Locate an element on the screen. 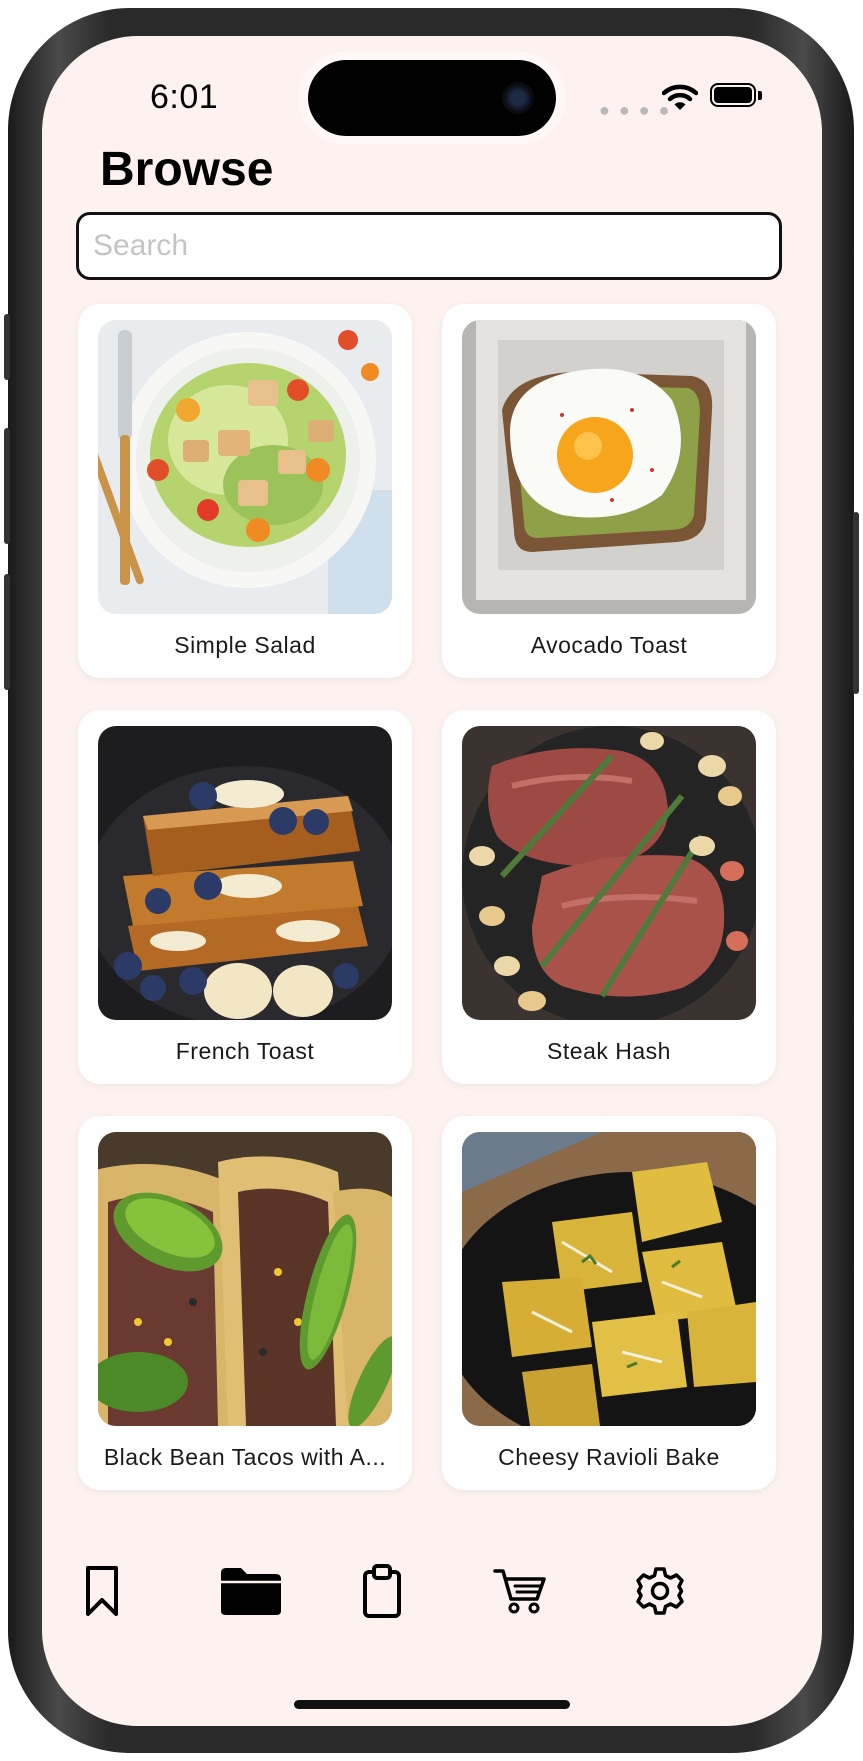 The image size is (863, 1761). recipe-title: Steak Hash is located at coordinates (609, 1051).